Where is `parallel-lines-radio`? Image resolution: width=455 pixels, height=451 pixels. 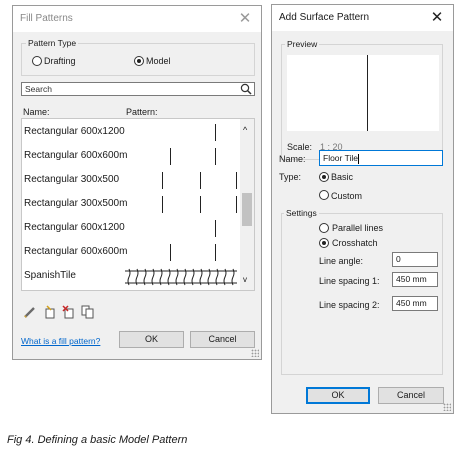
parallel-lines-radio is located at coordinates (324, 228).